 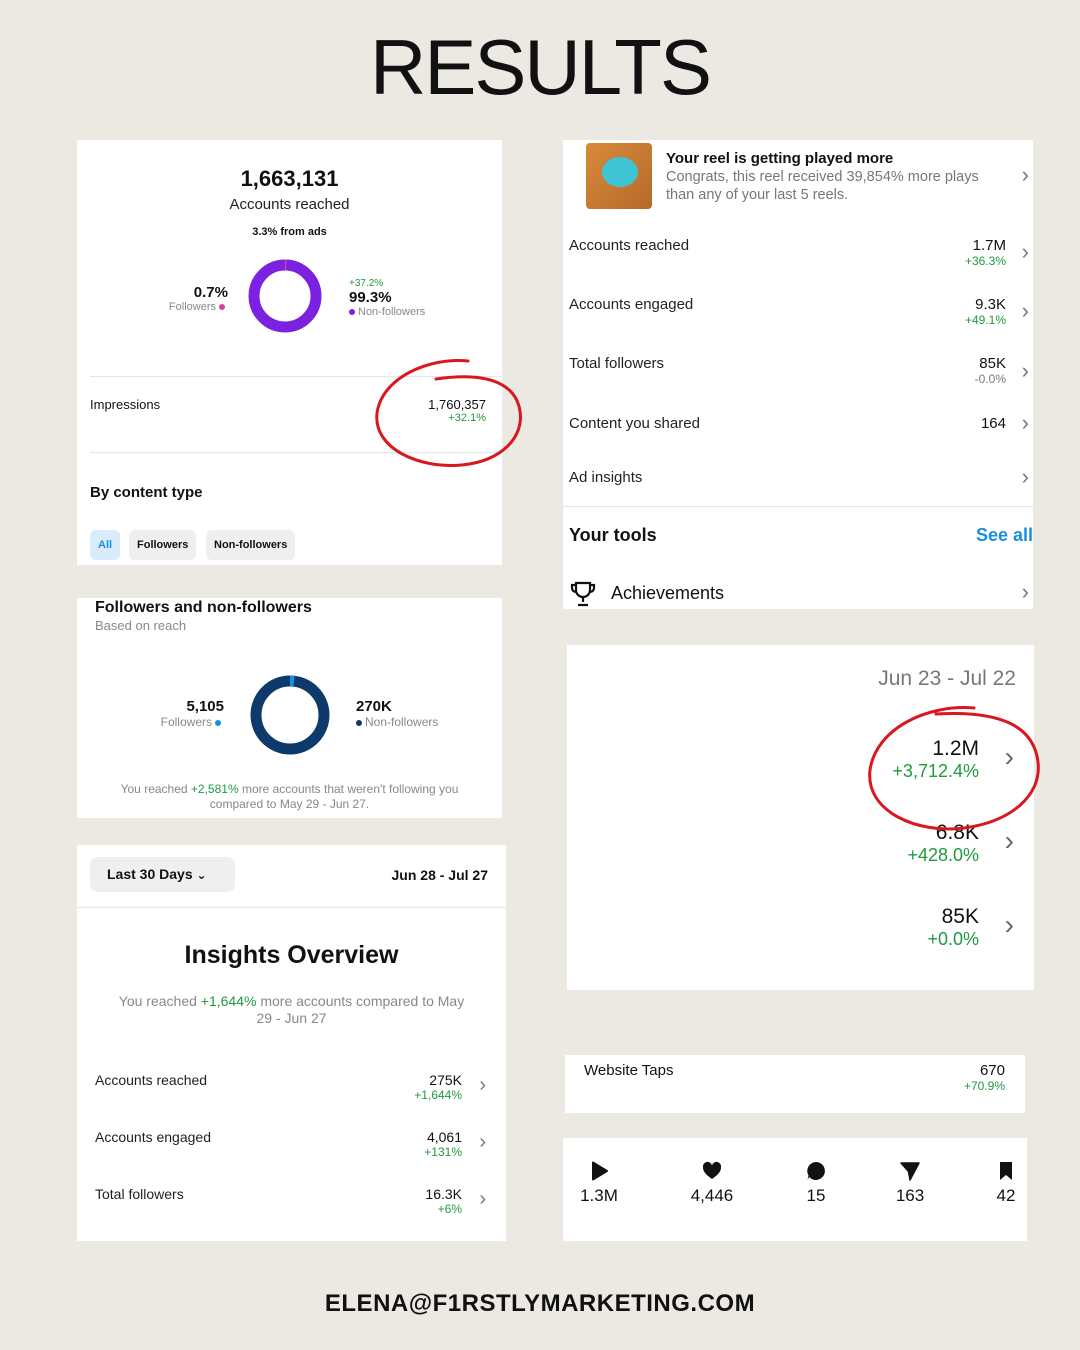 What do you see at coordinates (990, 304) in the screenshot?
I see `row-value: 9.3K` at bounding box center [990, 304].